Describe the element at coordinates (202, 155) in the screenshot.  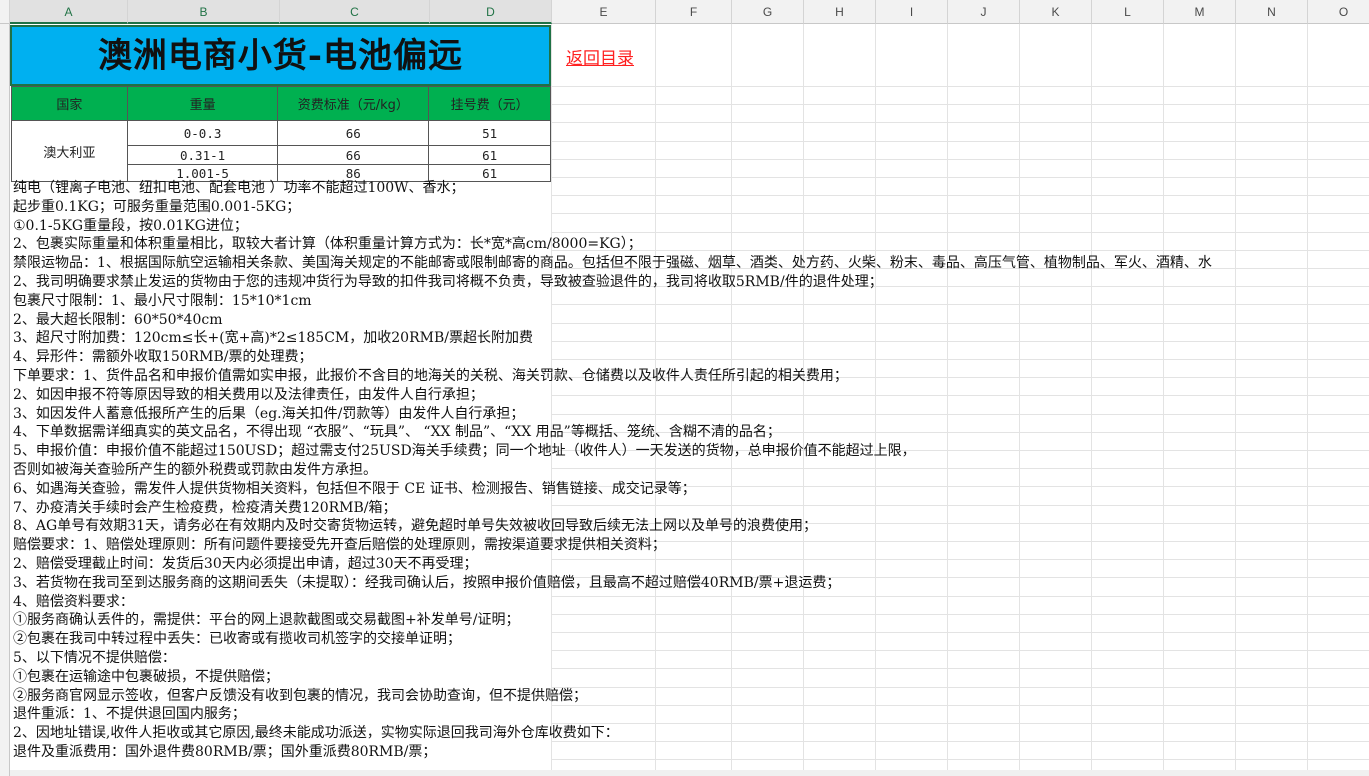
I see `weight-cell: 0.31-1` at that location.